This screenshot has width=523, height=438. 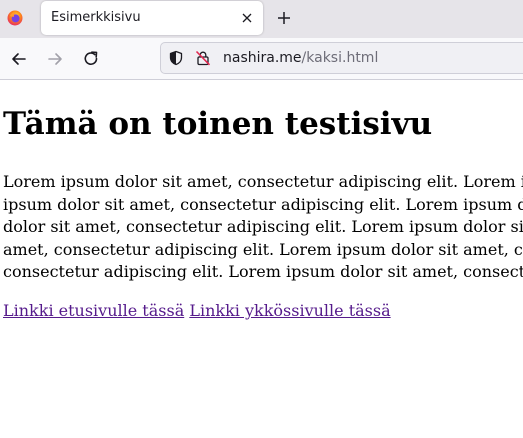 What do you see at coordinates (93, 310) in the screenshot?
I see `link-home-page: Linkki etusivulle tässä` at bounding box center [93, 310].